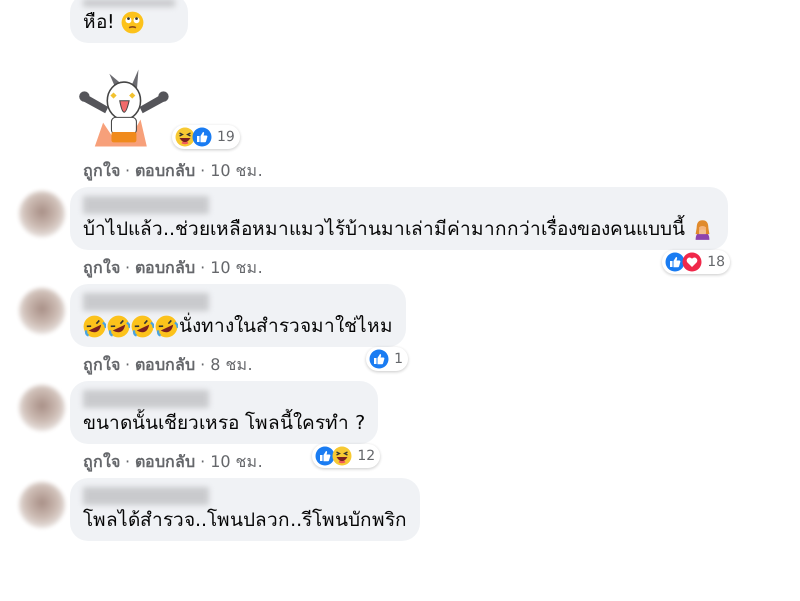  Describe the element at coordinates (231, 365) in the screenshot. I see `timestamp: 8 ชม.` at that location.